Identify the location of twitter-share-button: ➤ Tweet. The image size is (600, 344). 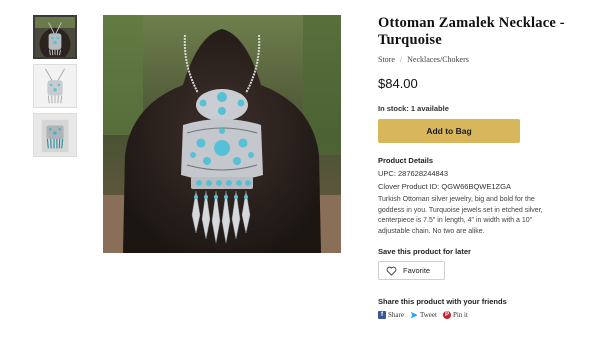
(423, 314).